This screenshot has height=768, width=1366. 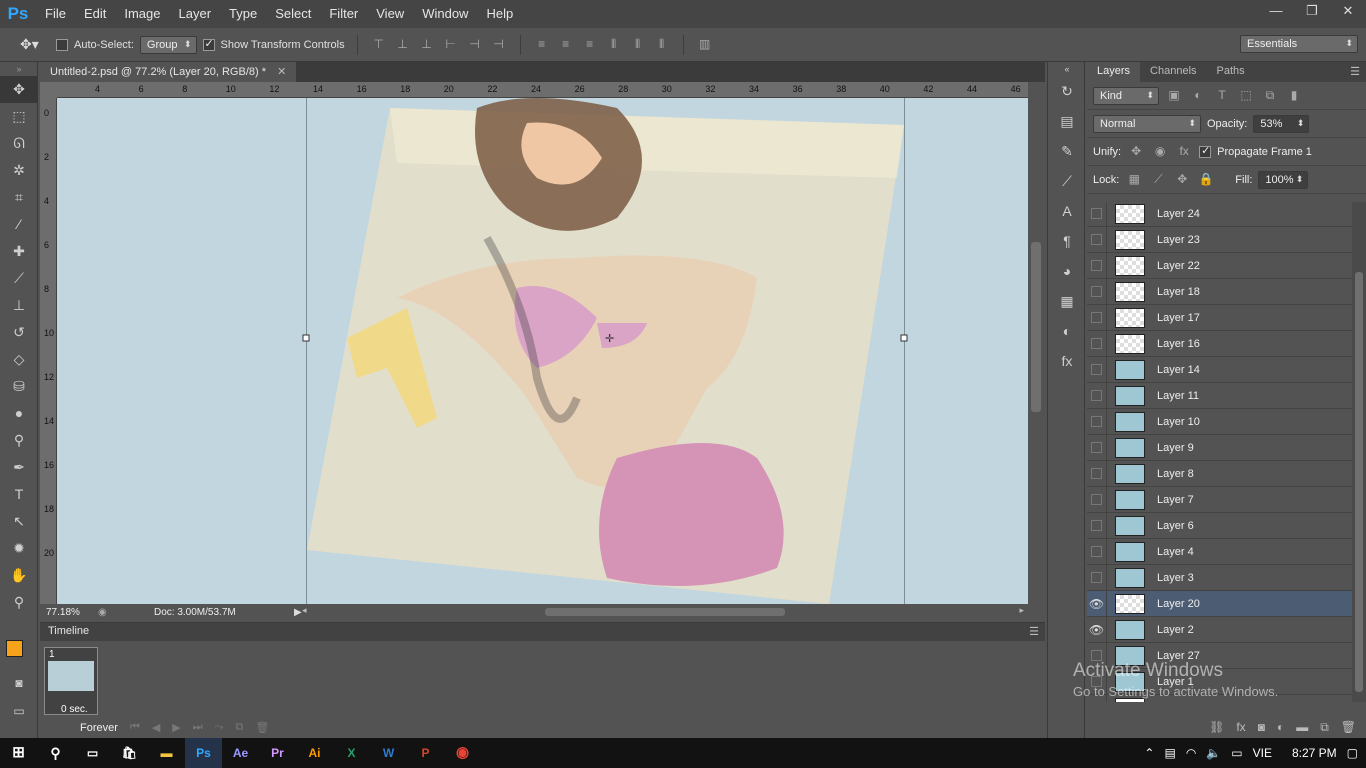 I want to click on distribute-vcenter-icon: ≡, so click(x=566, y=45).